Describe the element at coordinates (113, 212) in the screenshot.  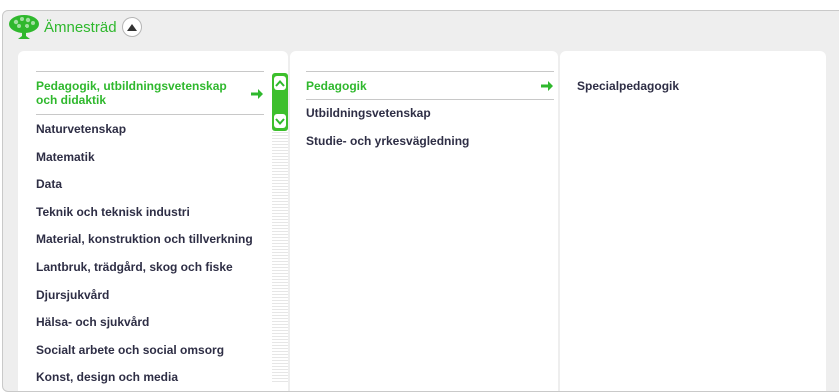
I see `category-item: Teknik och teknisk industri` at that location.